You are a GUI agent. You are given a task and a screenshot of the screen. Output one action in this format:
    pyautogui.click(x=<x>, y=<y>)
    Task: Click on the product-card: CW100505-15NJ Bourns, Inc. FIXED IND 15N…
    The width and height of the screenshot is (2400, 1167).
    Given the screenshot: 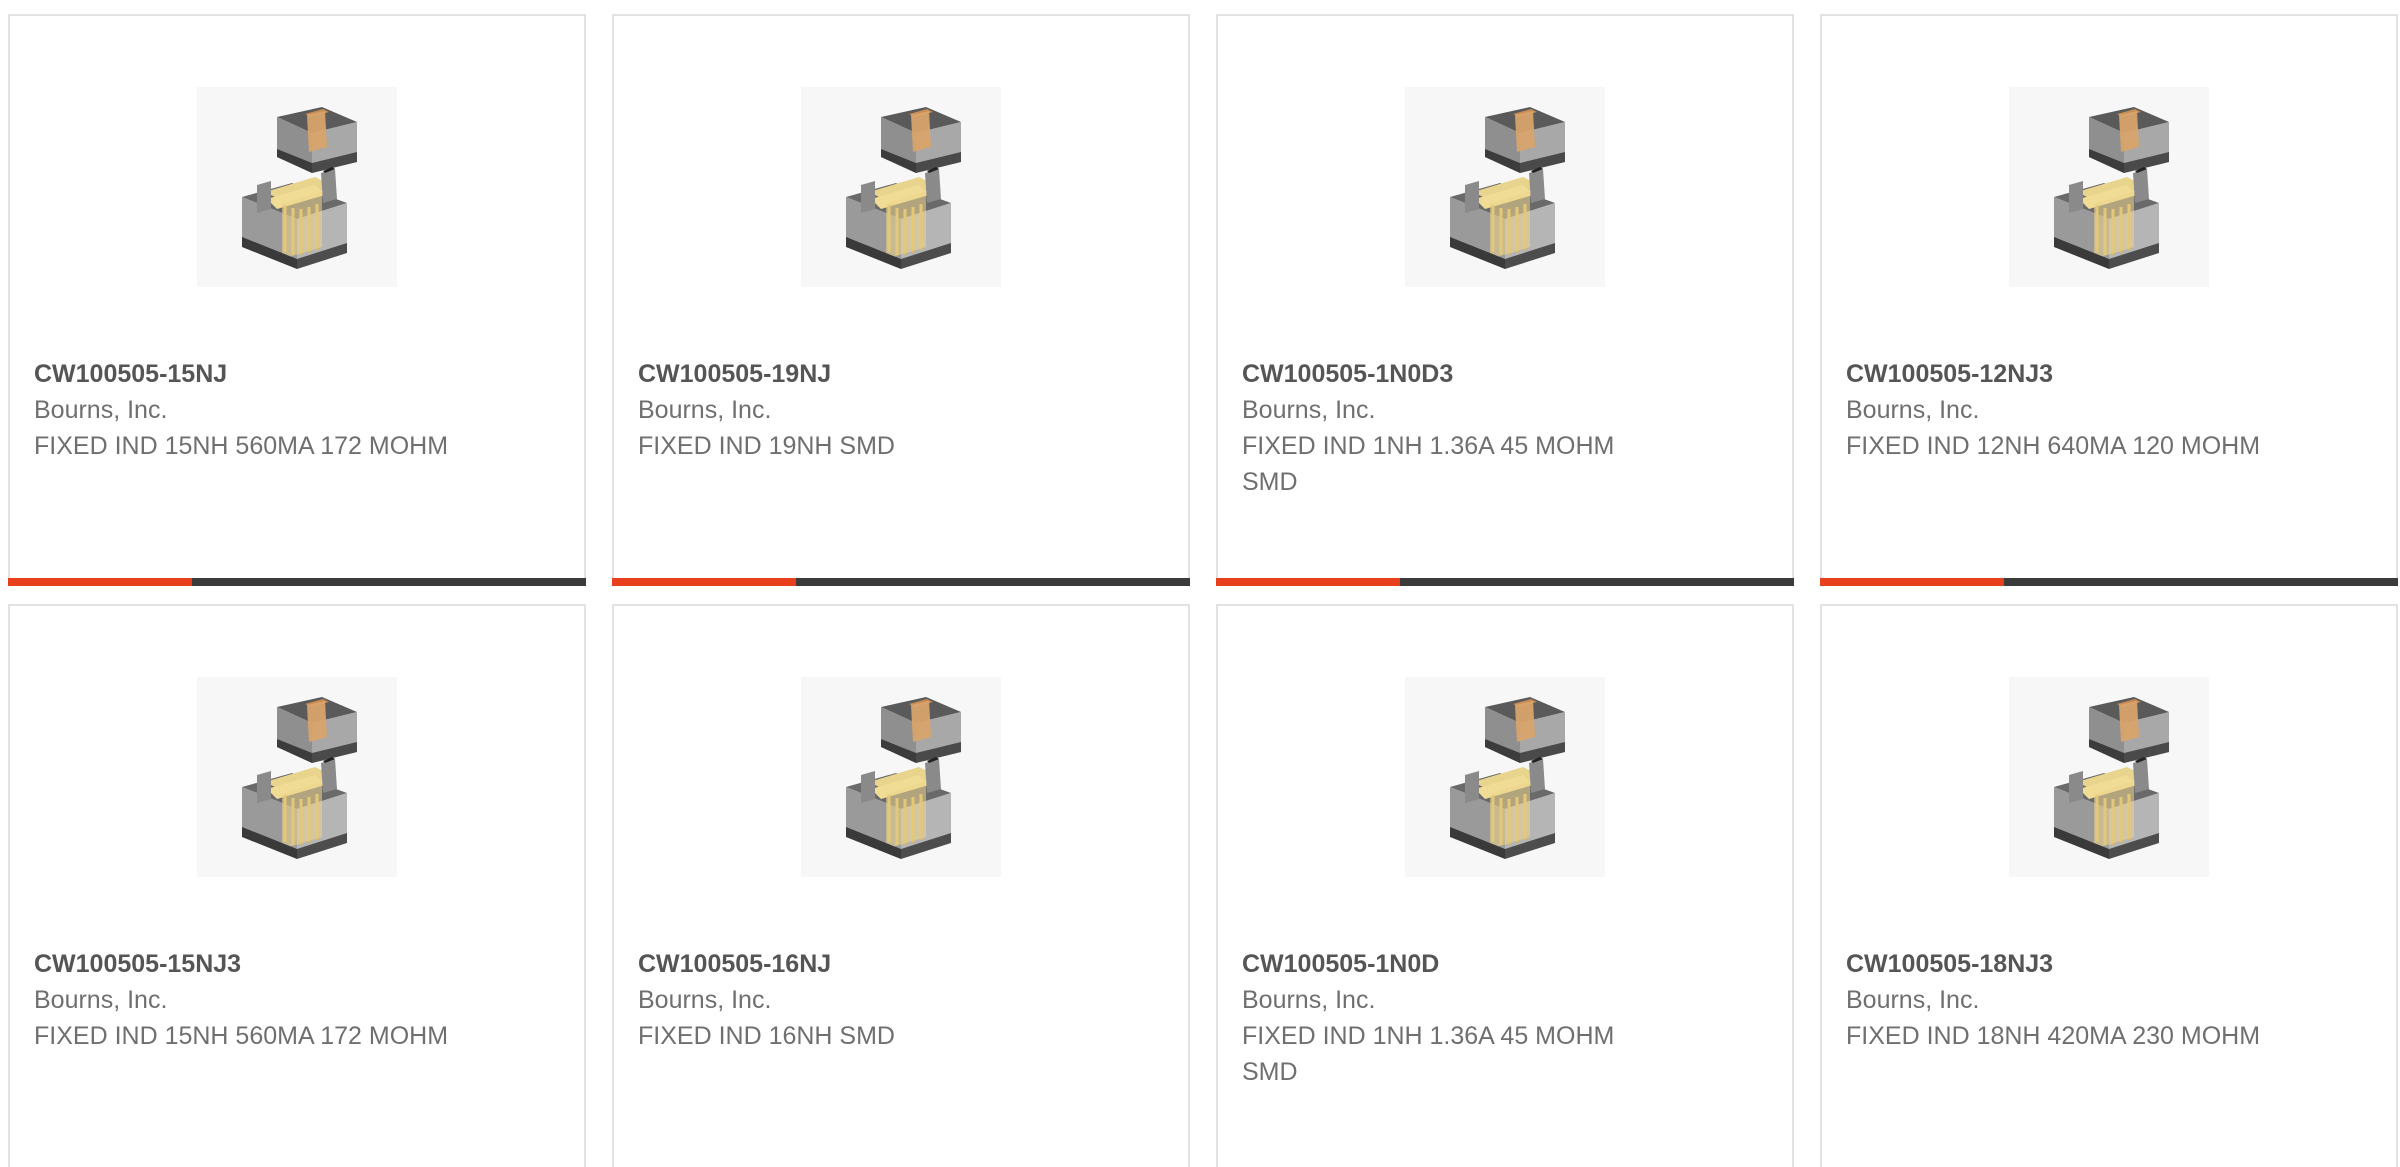 What is the action you would take?
    pyautogui.click(x=297, y=300)
    